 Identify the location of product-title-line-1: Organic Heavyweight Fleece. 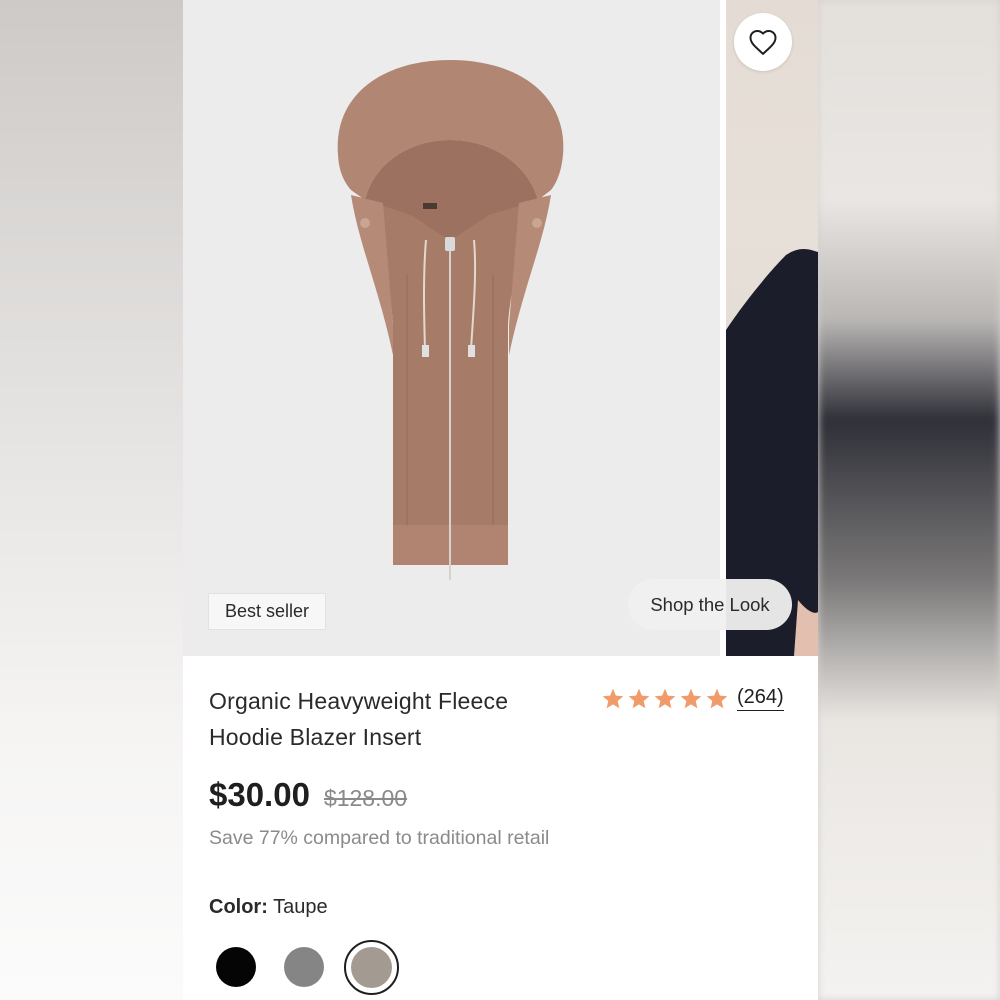
(359, 701).